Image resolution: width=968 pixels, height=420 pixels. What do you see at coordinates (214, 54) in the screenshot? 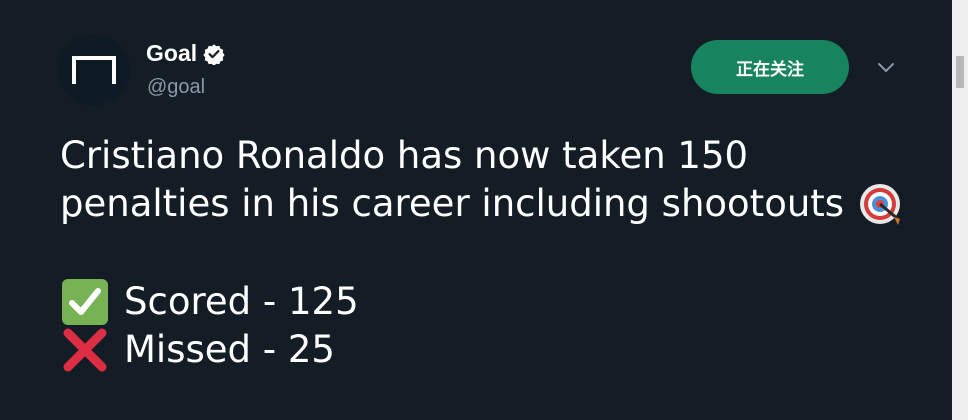
I see `verified-badge-icon` at bounding box center [214, 54].